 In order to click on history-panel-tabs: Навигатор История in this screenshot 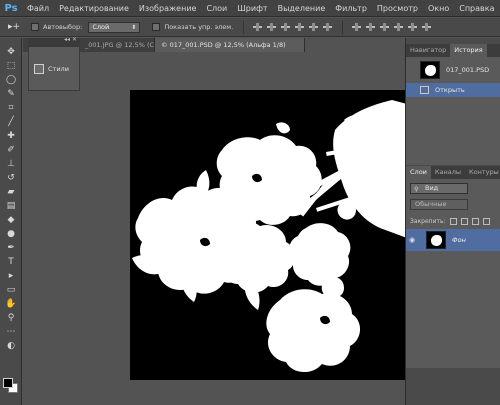, I will do `click(453, 50)`.